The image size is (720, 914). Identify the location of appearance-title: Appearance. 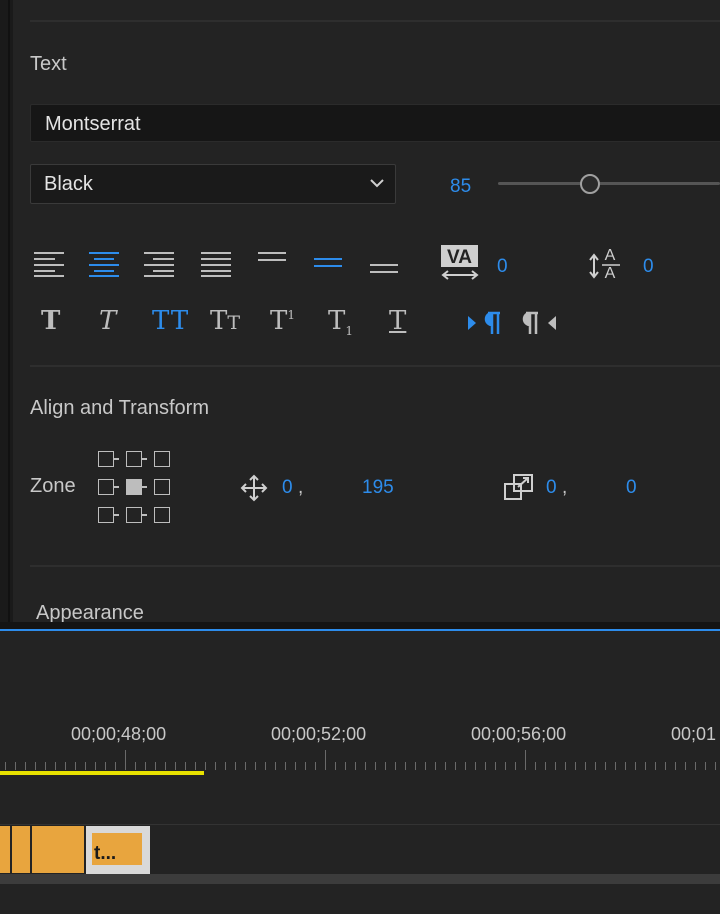
(90, 612).